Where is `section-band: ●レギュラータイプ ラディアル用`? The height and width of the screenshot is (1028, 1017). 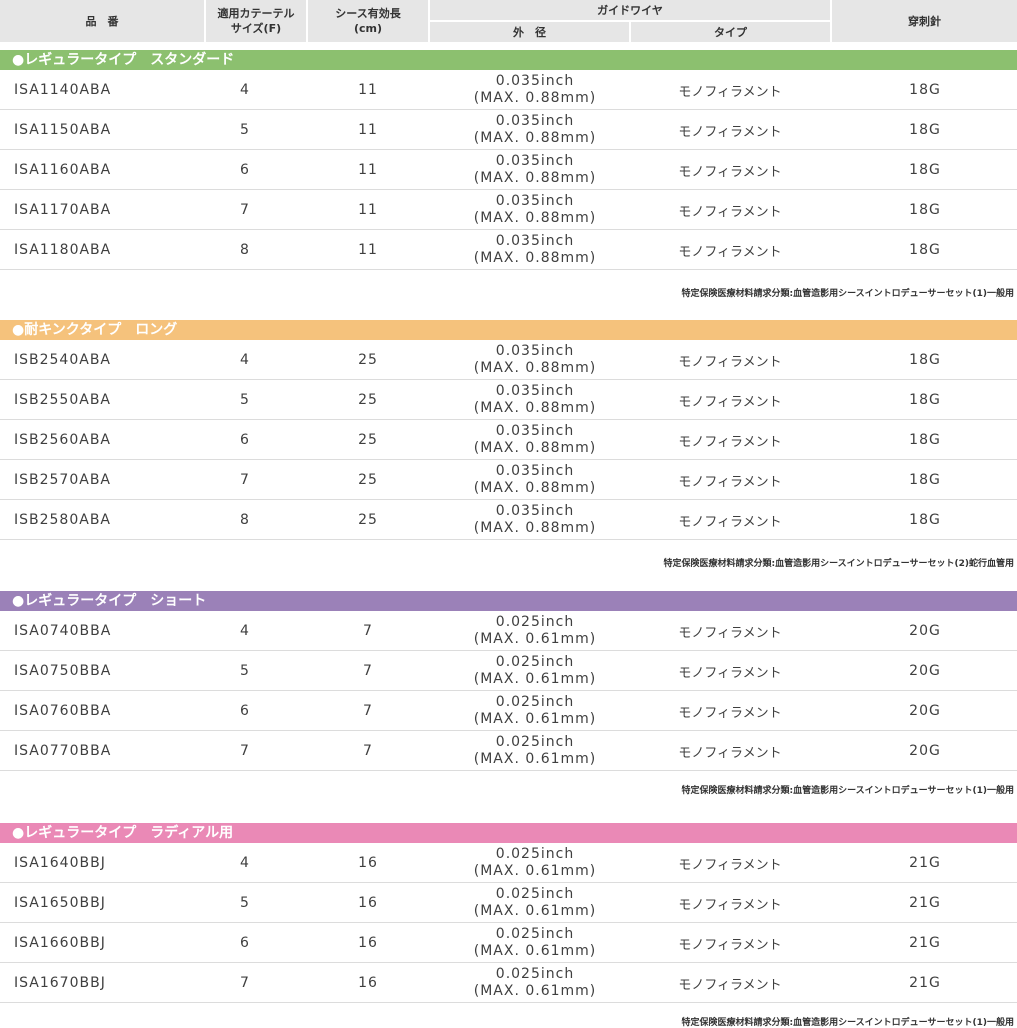
section-band: ●レギュラータイプ ラディアル用 is located at coordinates (508, 833).